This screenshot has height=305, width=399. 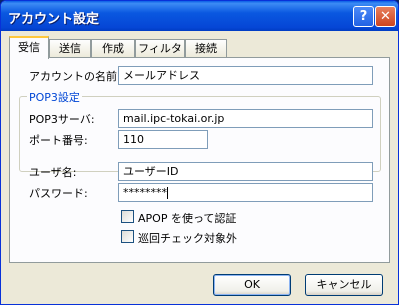 What do you see at coordinates (187, 238) in the screenshot?
I see `patrol-exclude-label: 巡回チェック対象外` at bounding box center [187, 238].